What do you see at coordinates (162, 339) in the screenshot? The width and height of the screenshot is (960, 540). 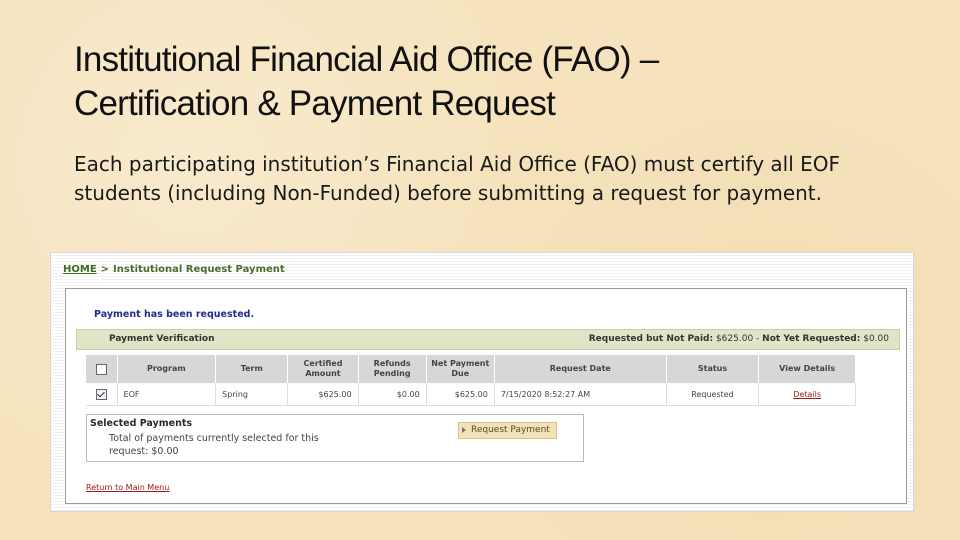 I see `payment-verification-label: Payment Verification` at bounding box center [162, 339].